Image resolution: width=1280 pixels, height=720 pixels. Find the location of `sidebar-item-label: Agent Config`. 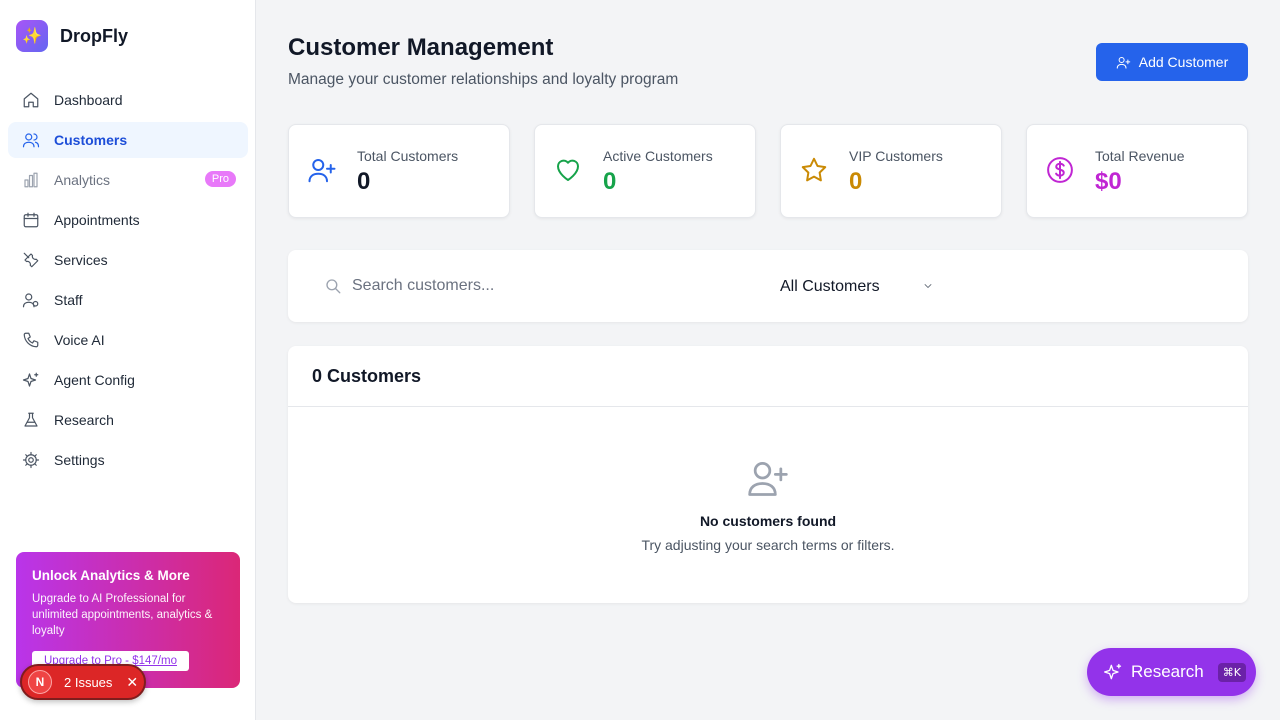

sidebar-item-label: Agent Config is located at coordinates (94, 380).